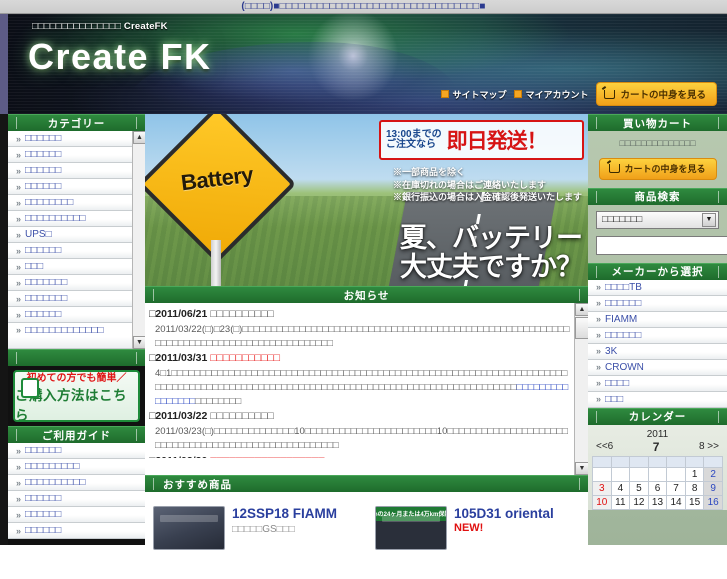 The height and width of the screenshot is (579, 727). What do you see at coordinates (657, 399) in the screenshot?
I see `sidebar-item-maker-7: » □□□` at bounding box center [657, 399].